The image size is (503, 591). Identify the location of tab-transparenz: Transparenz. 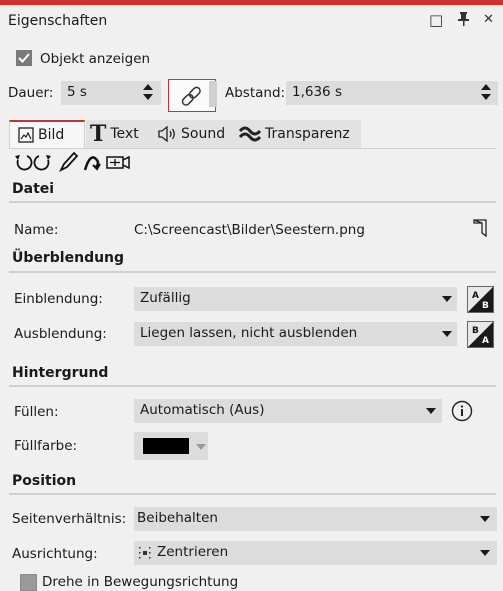
(297, 134).